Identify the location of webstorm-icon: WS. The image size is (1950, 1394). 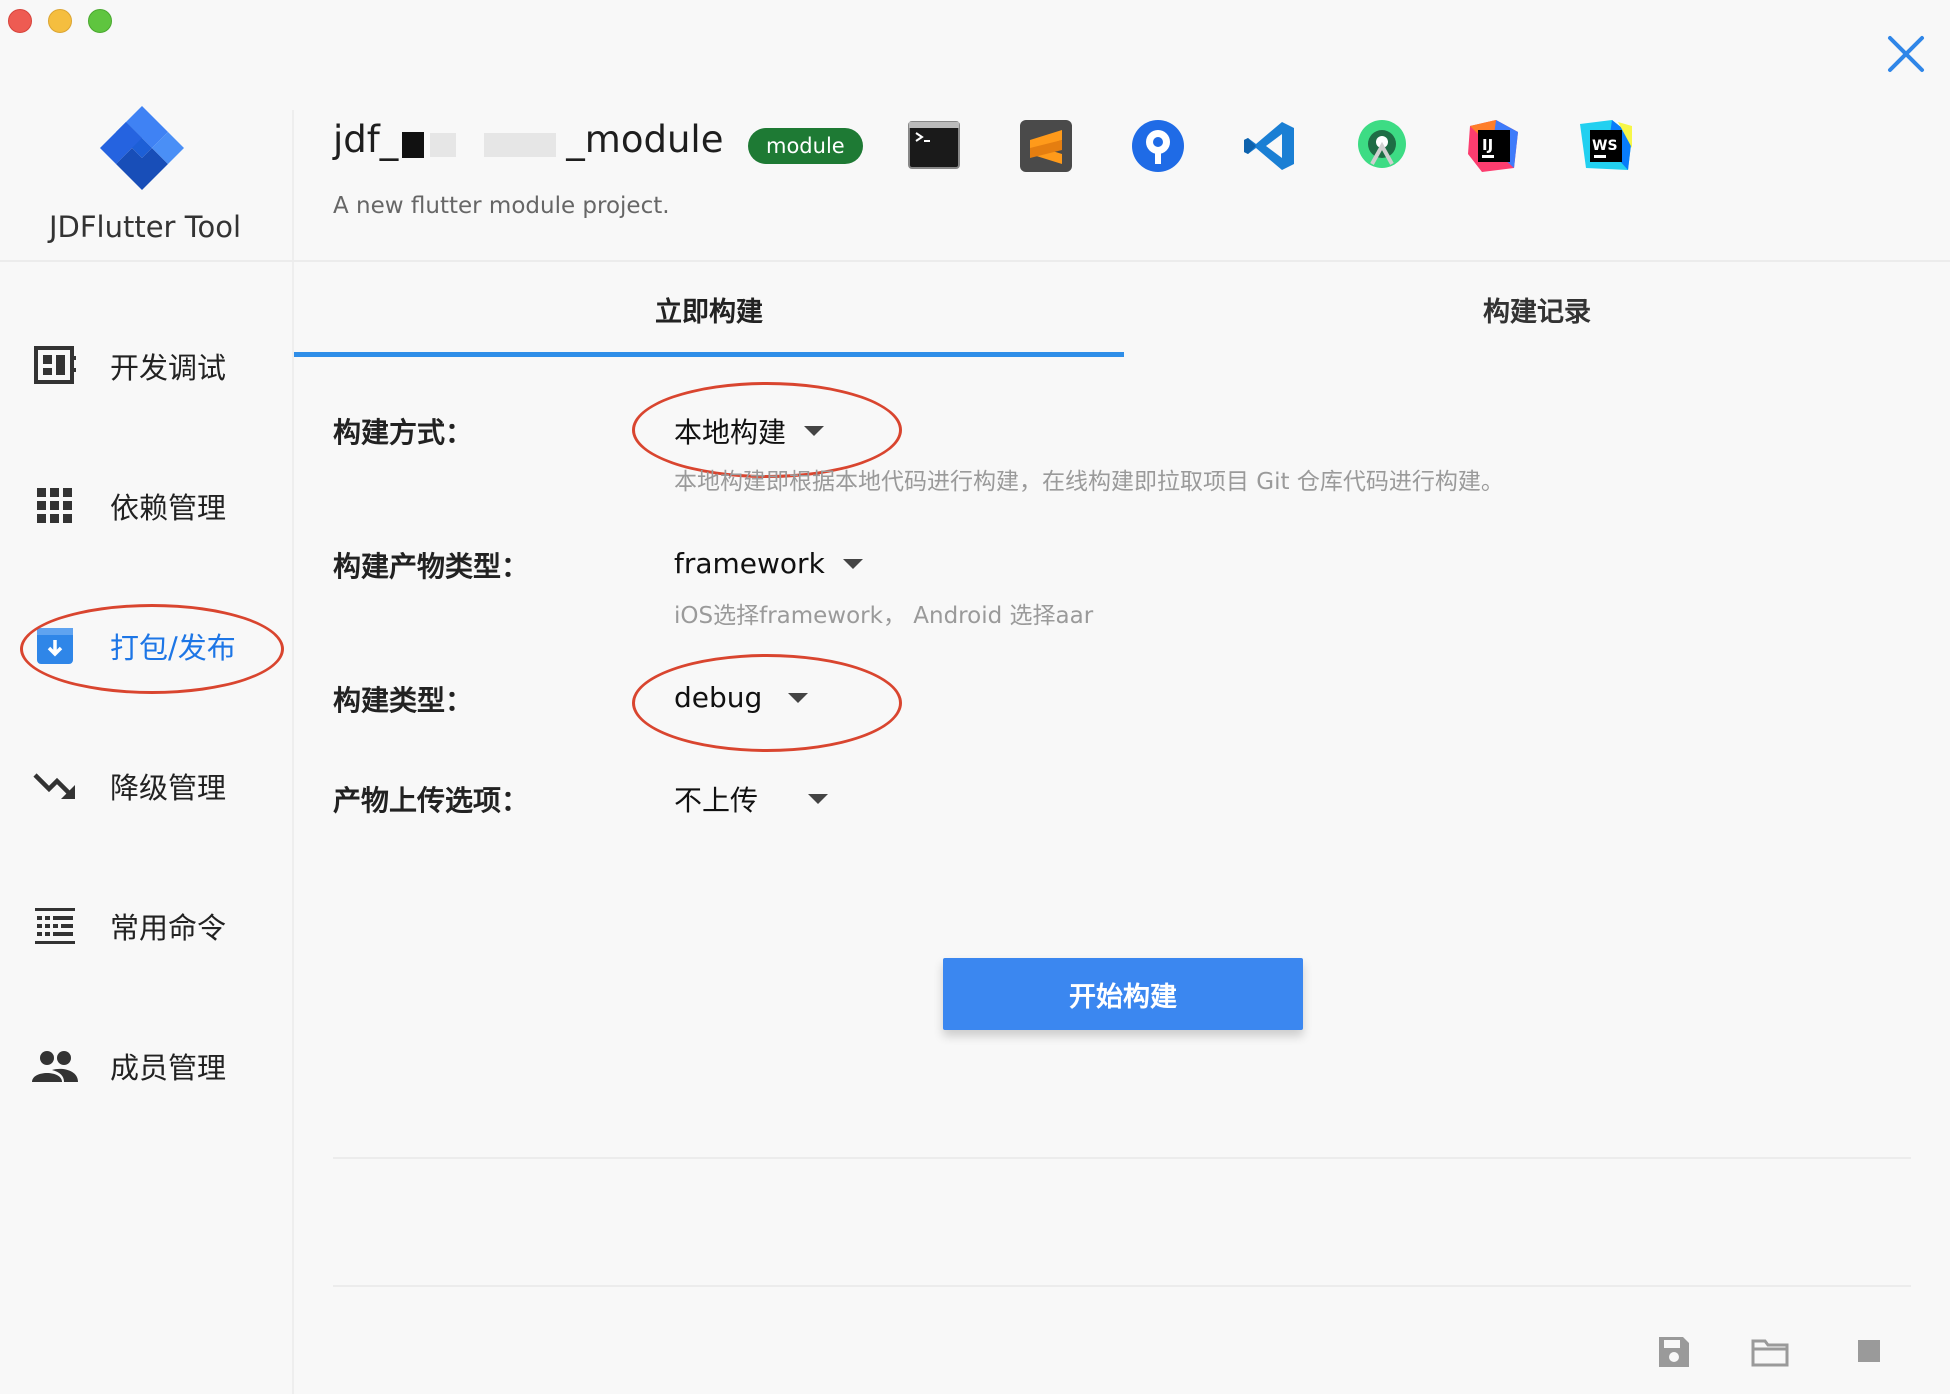
(1606, 146).